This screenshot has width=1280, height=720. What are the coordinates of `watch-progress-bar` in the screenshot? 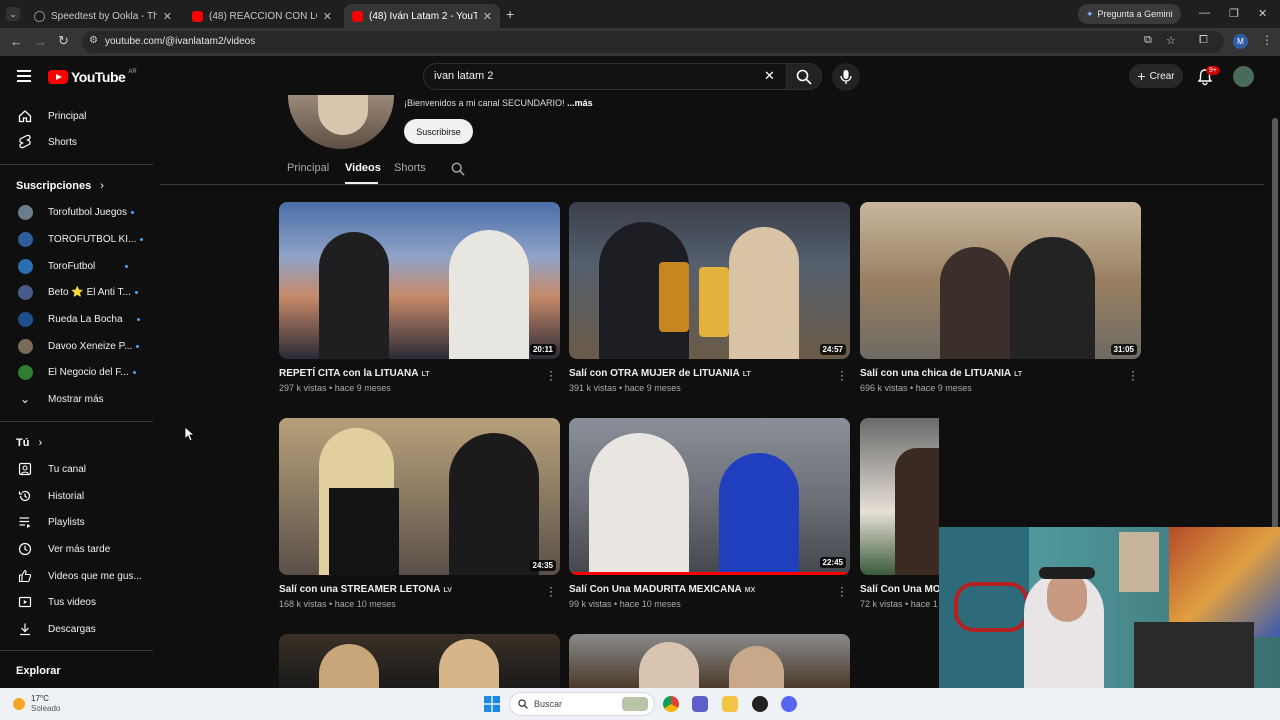 It's located at (709, 573).